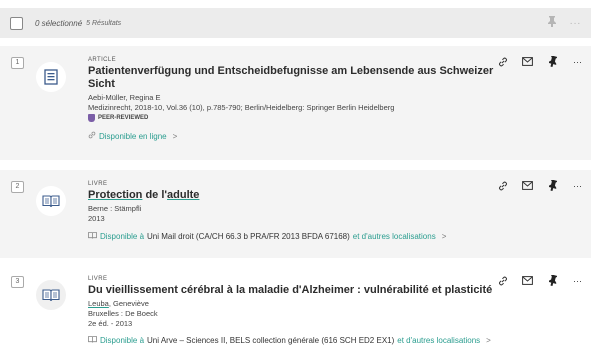 The width and height of the screenshot is (591, 359). Describe the element at coordinates (104, 23) in the screenshot. I see `results-count: 5 Résultats` at that location.